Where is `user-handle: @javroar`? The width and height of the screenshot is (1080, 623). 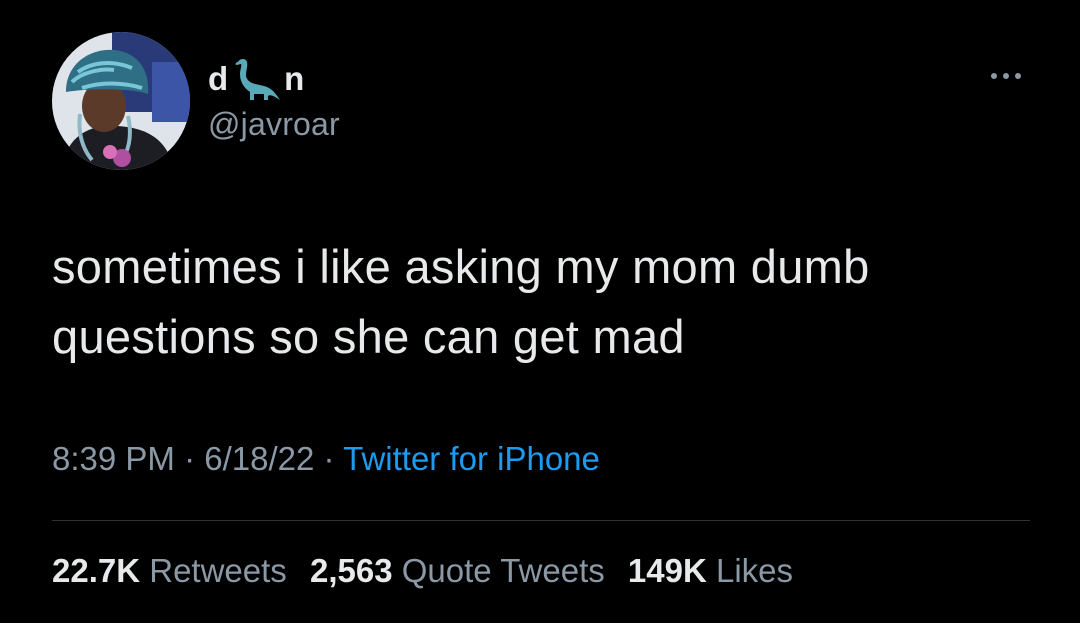 user-handle: @javroar is located at coordinates (274, 124).